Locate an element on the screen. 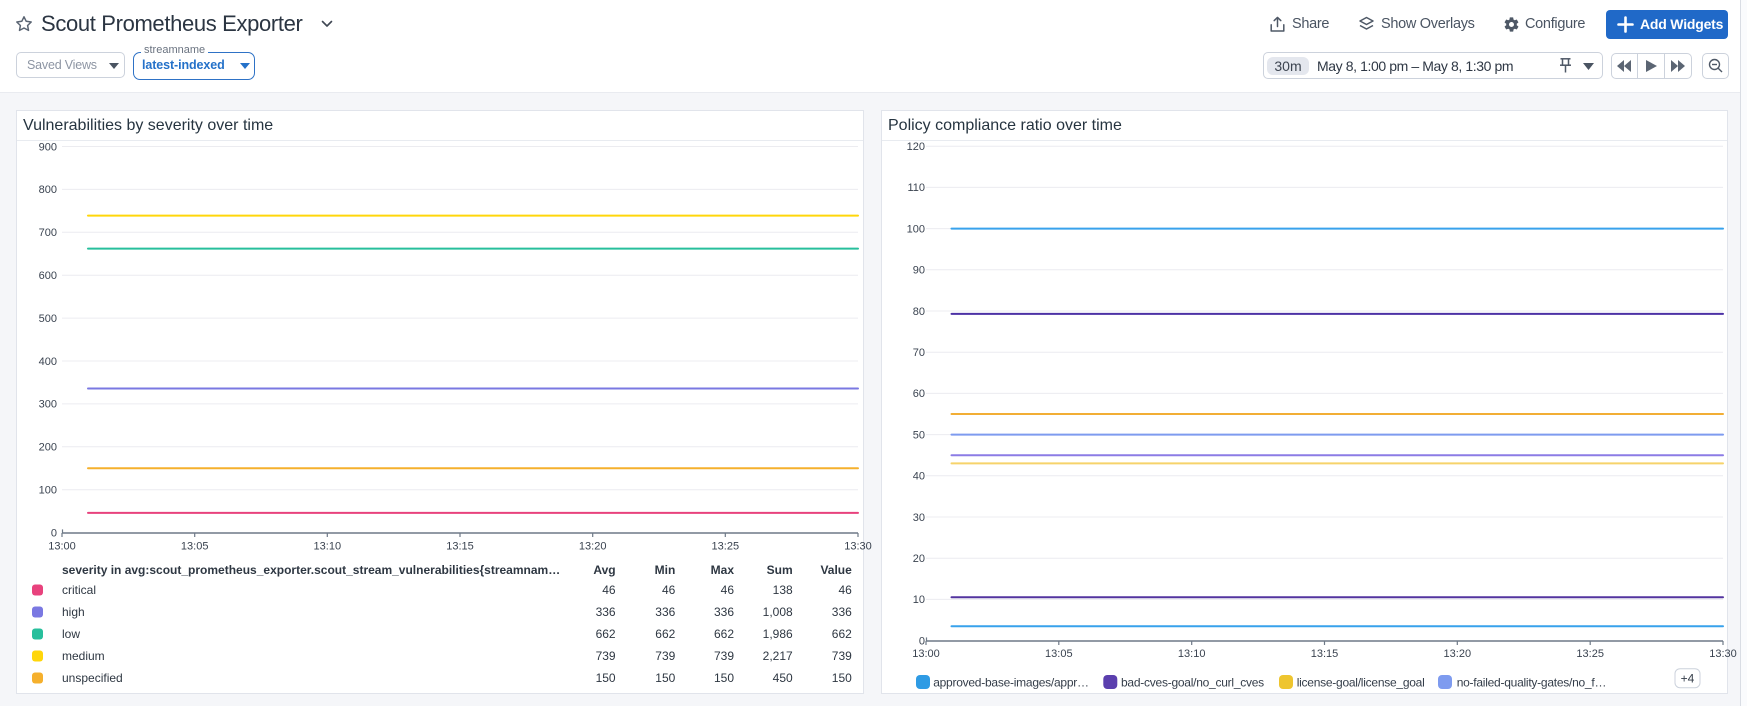 This screenshot has height=706, width=1747. svg-text: 900 is located at coordinates (48, 147).